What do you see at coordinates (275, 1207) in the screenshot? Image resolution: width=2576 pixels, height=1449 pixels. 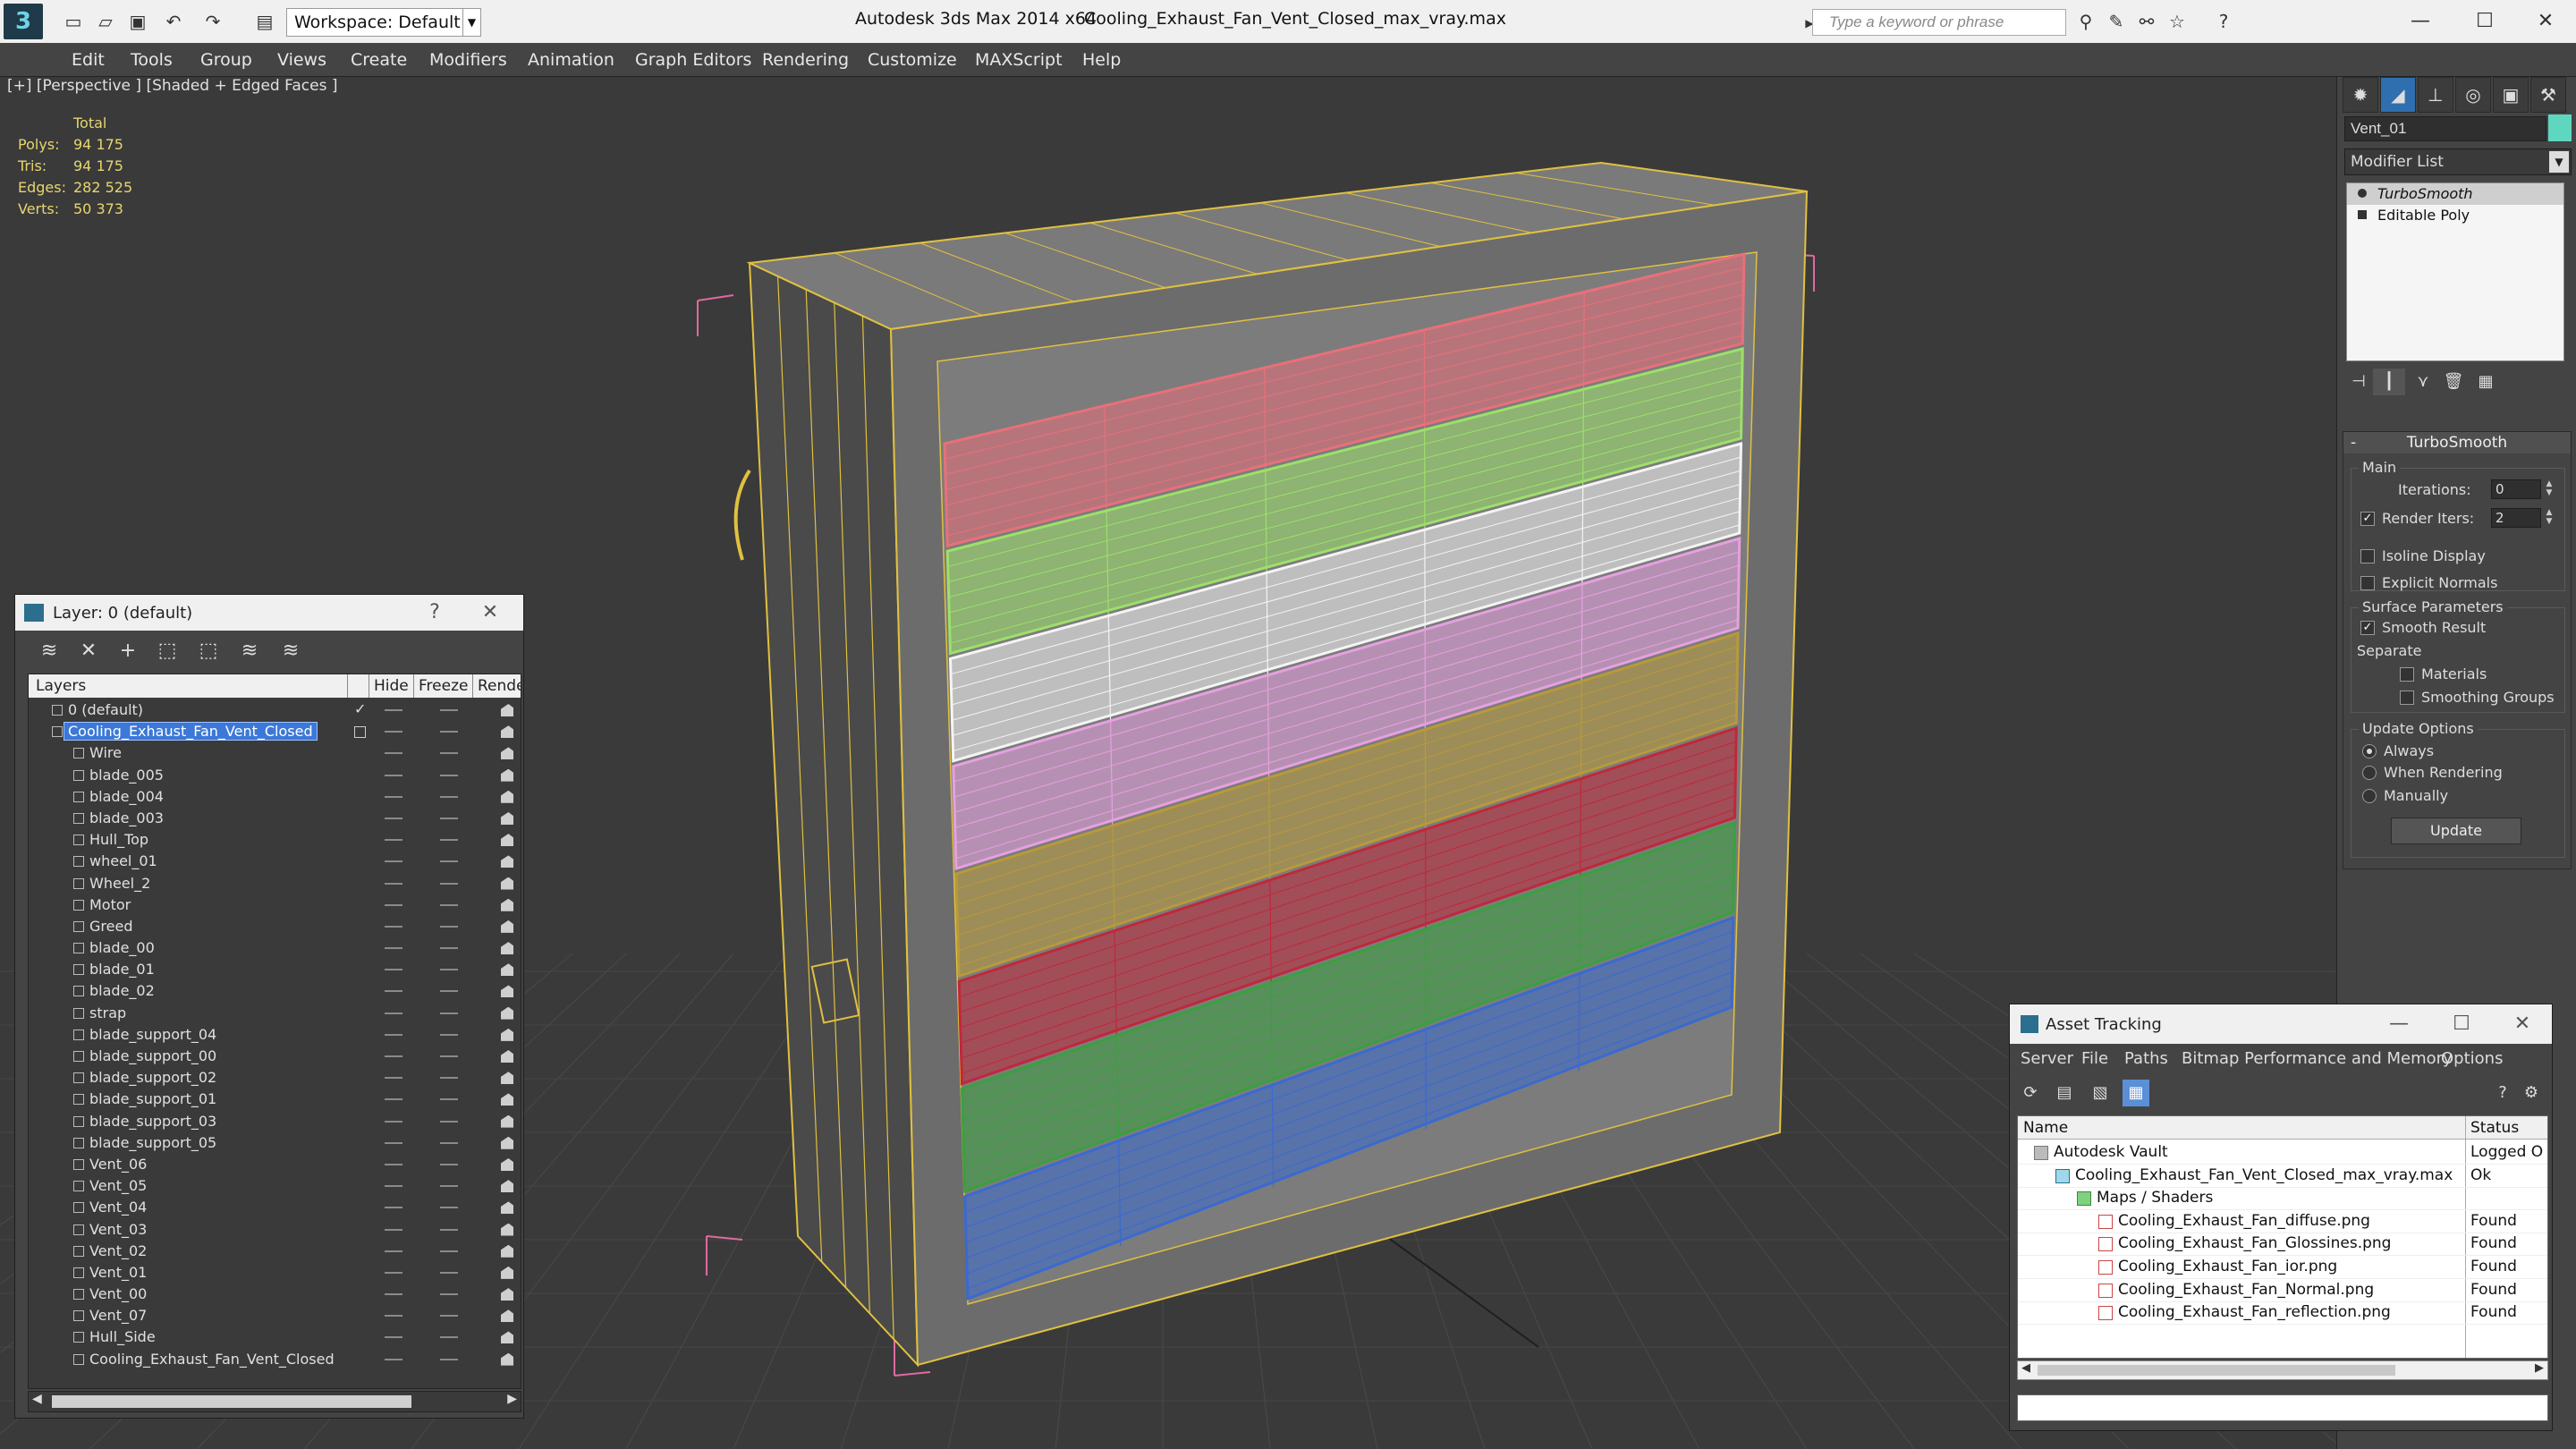 I see `layer-row: Vent_04` at bounding box center [275, 1207].